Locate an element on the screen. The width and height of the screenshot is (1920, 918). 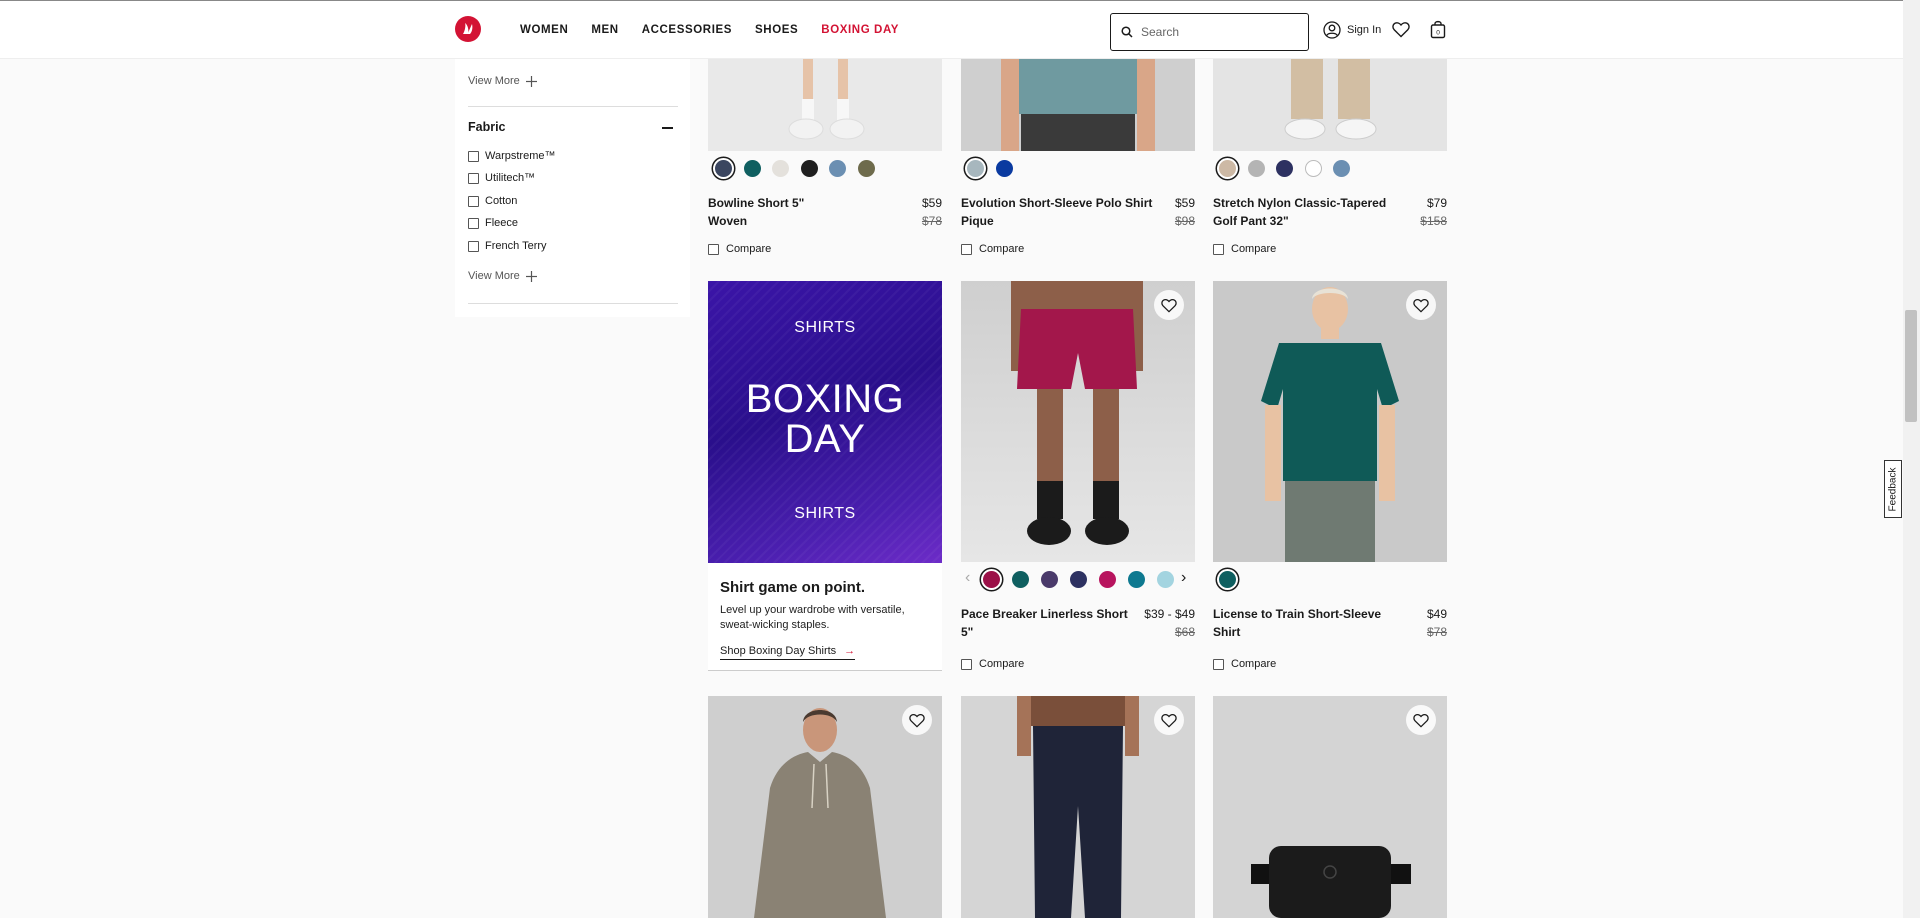
original-price: $78 is located at coordinates (1436, 632).